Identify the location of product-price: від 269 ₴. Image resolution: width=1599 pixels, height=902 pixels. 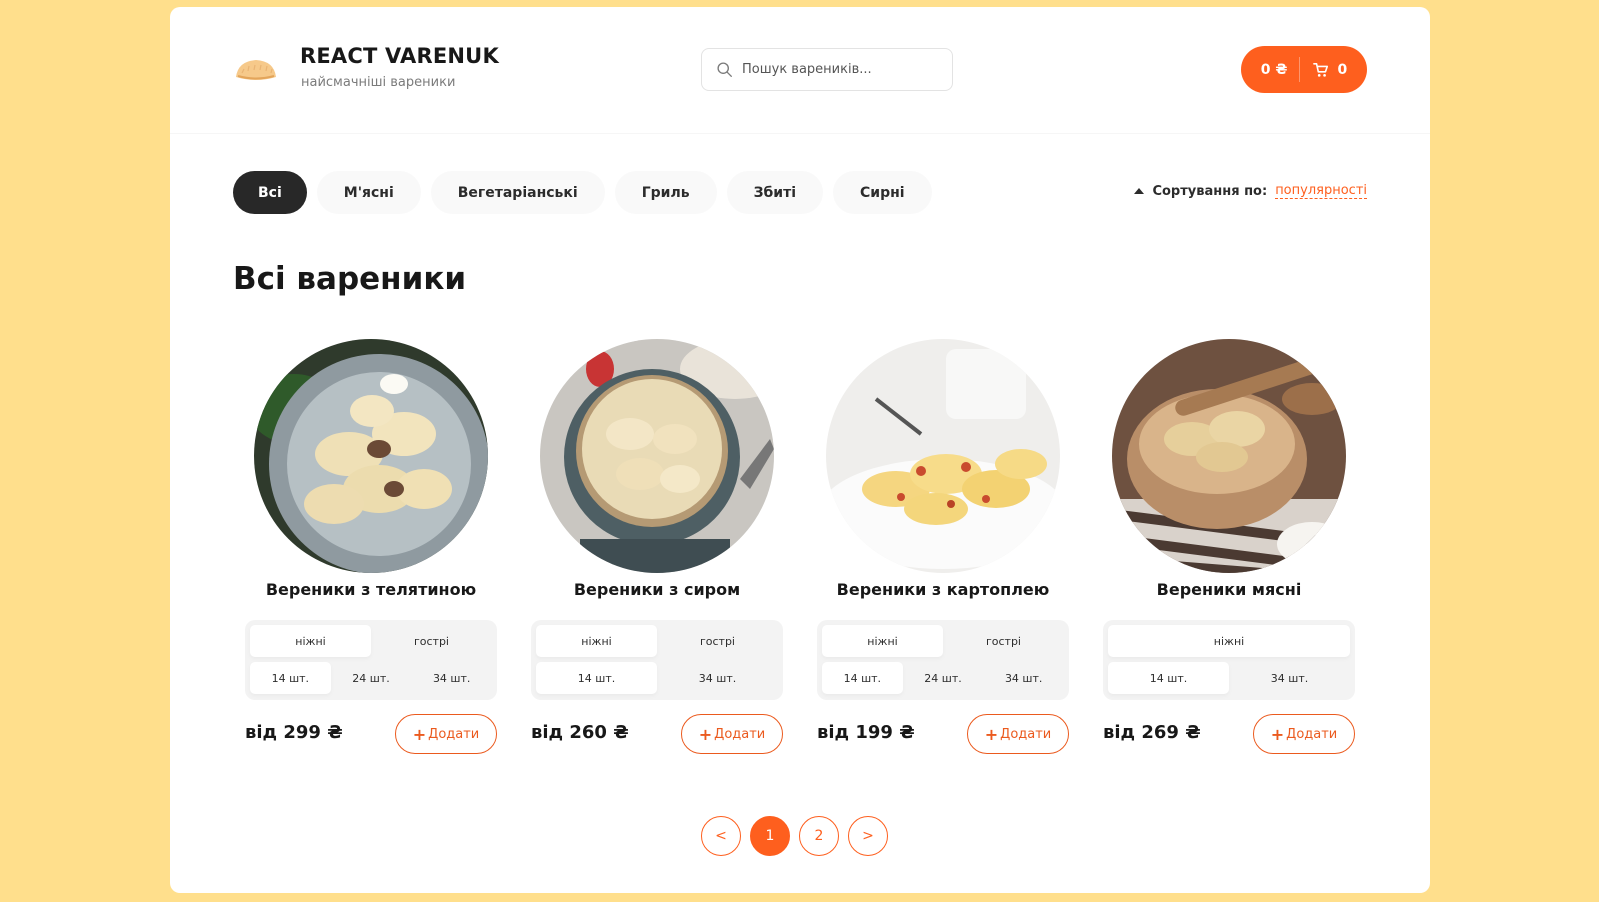
(1152, 732).